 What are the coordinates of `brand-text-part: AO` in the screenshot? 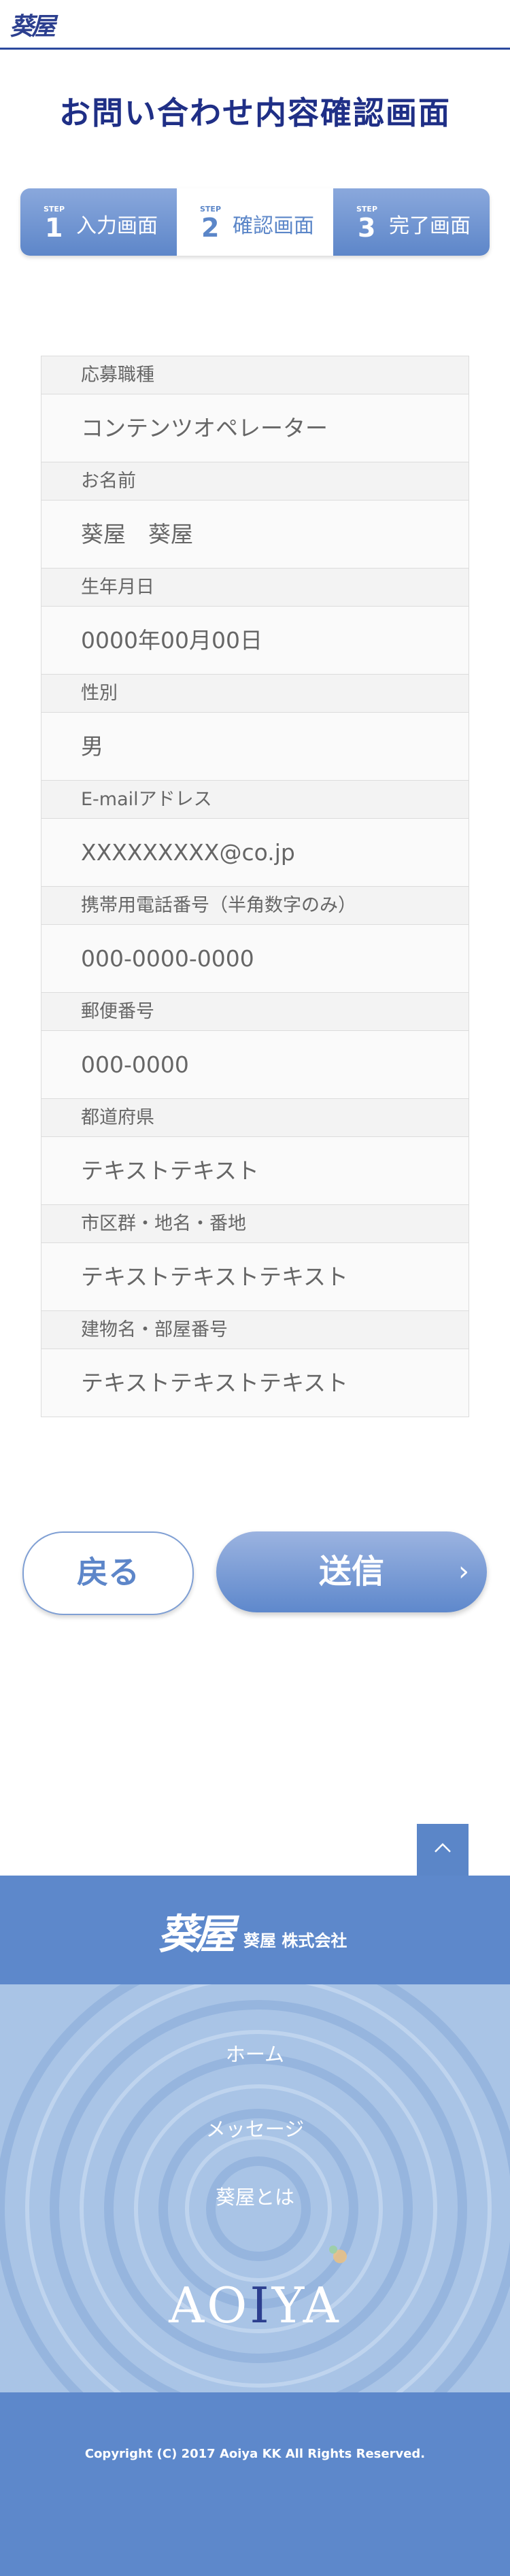 It's located at (210, 2305).